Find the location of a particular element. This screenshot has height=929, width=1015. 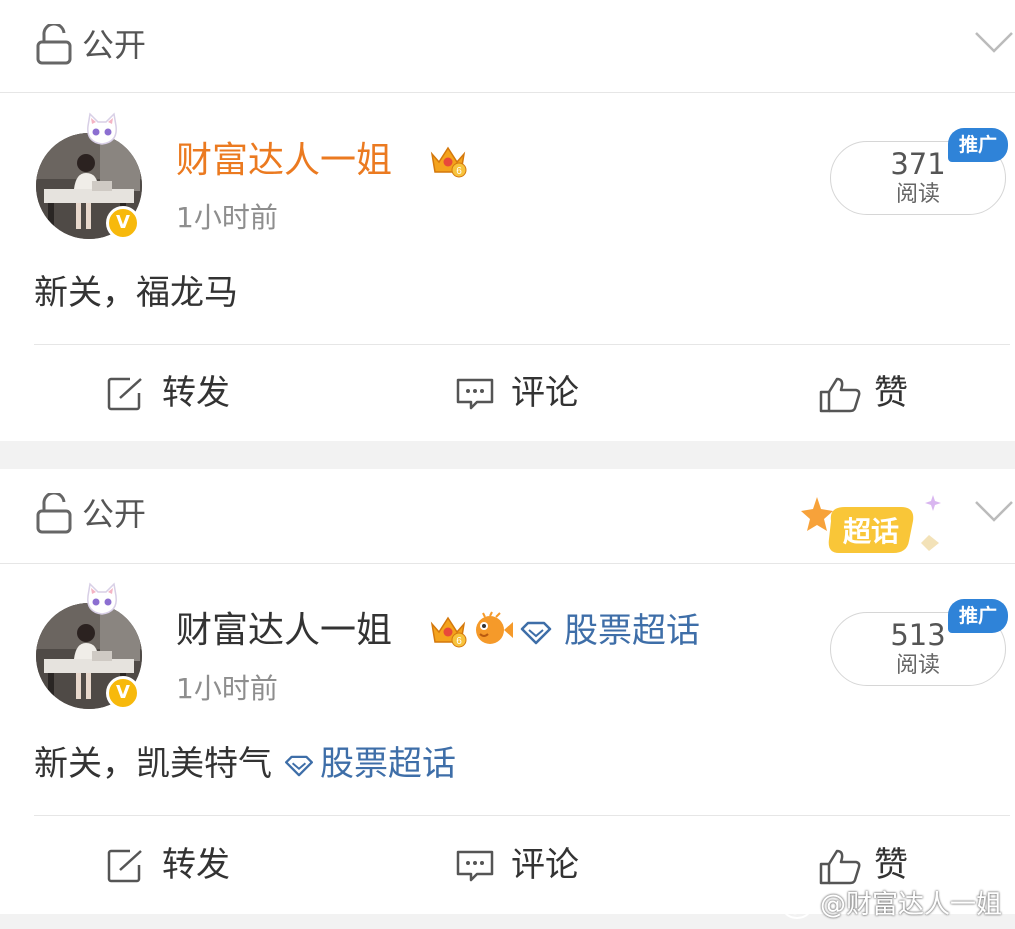

post-content-text: 新关，凯美特气 is located at coordinates (153, 764).